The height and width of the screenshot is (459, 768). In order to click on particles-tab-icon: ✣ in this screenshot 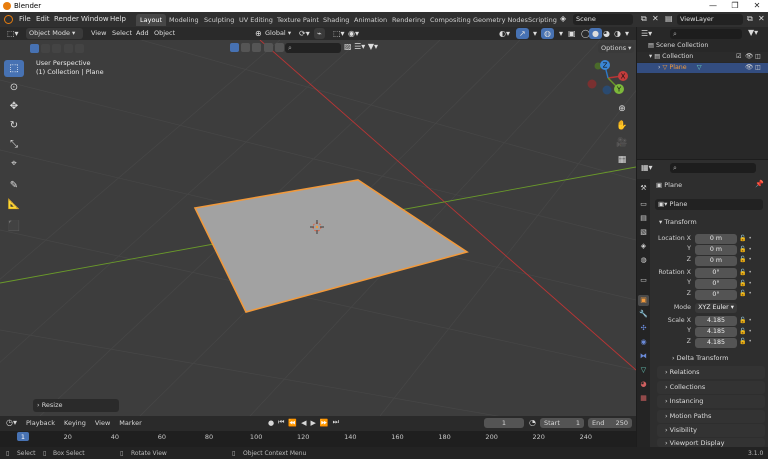, I will do `click(643, 328)`.